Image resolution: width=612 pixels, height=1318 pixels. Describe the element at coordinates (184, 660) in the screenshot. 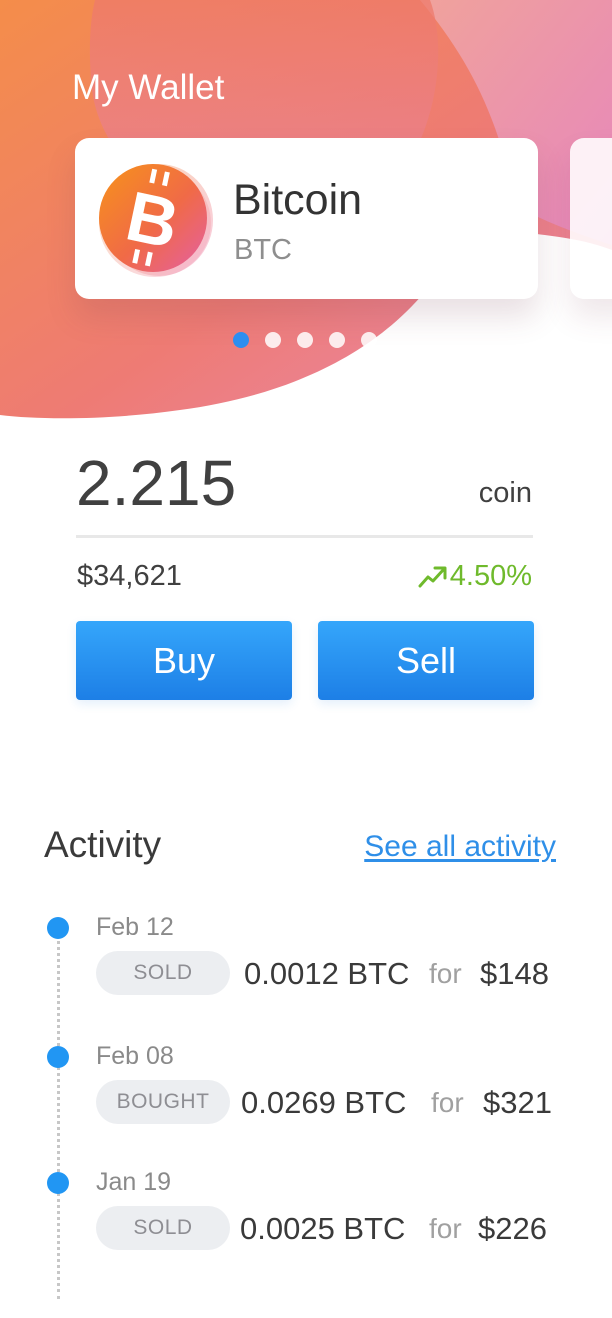

I see `buy-button: Buy` at that location.